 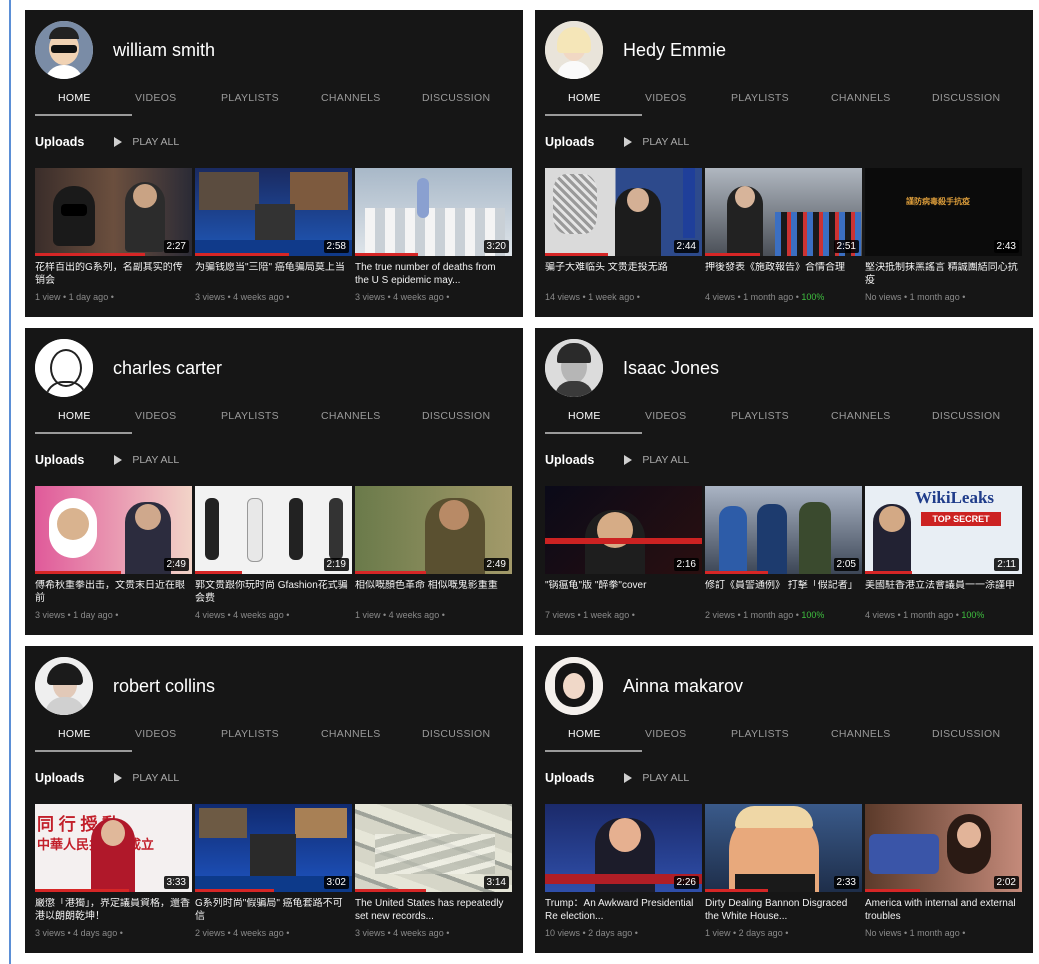 What do you see at coordinates (943, 530) in the screenshot?
I see `video-thumbnail: WikiLeaks TOP SECRET 2:11` at bounding box center [943, 530].